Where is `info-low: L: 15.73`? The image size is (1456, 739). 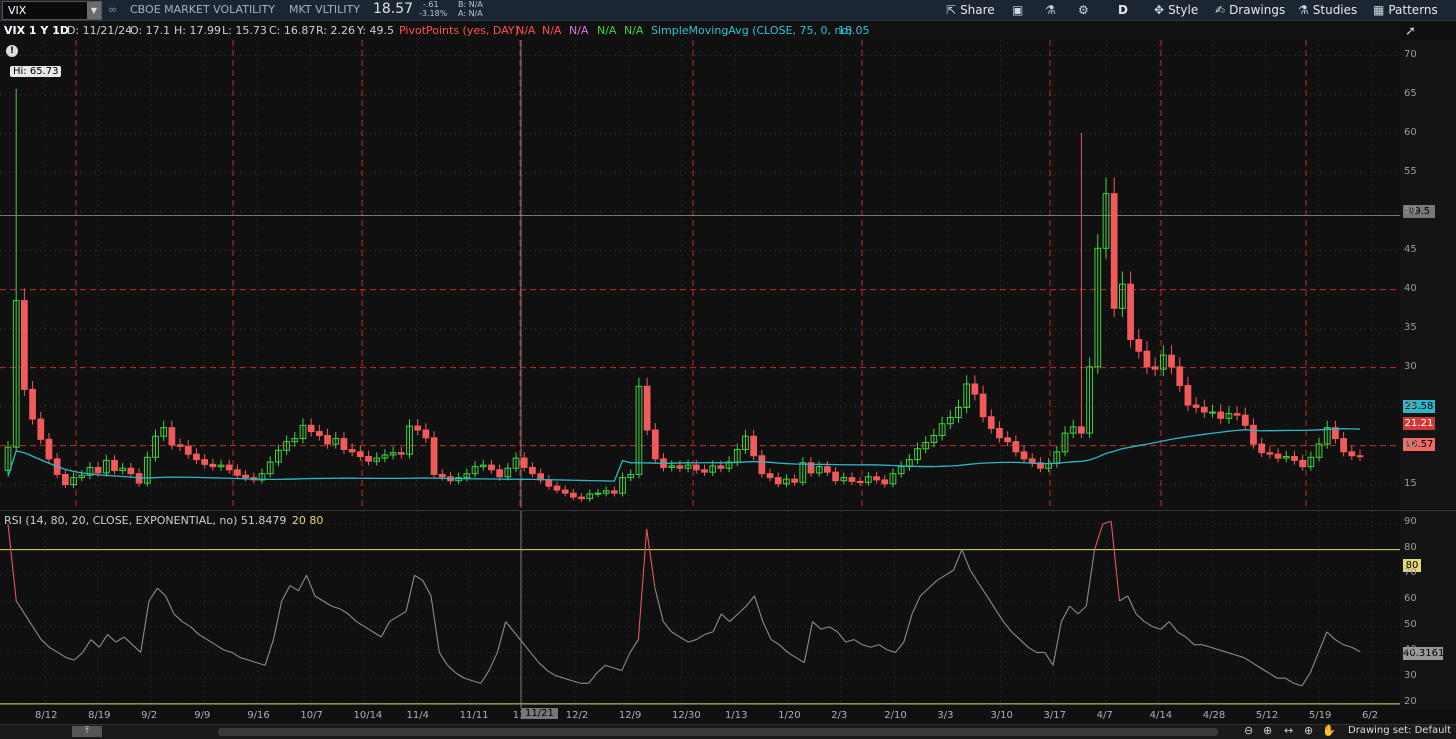 info-low: L: 15.73 is located at coordinates (244, 30).